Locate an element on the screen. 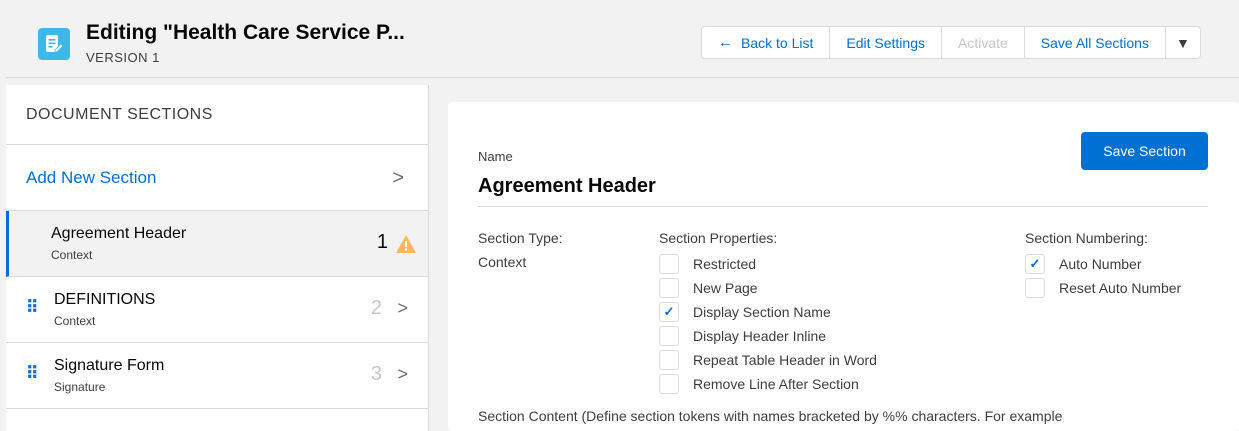 The width and height of the screenshot is (1239, 431). checkbox-label: Restricted is located at coordinates (725, 264).